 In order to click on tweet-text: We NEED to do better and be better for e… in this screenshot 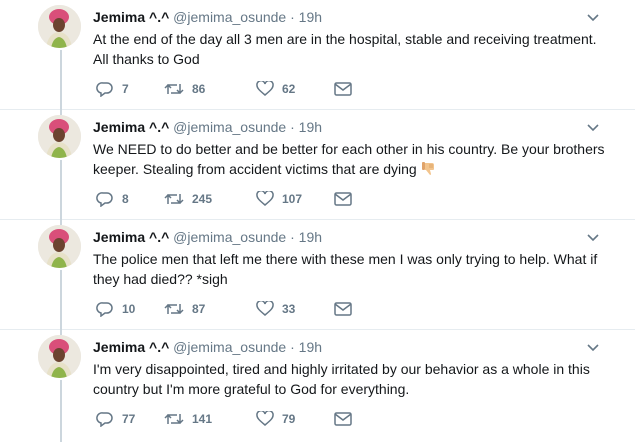, I will do `click(349, 159)`.